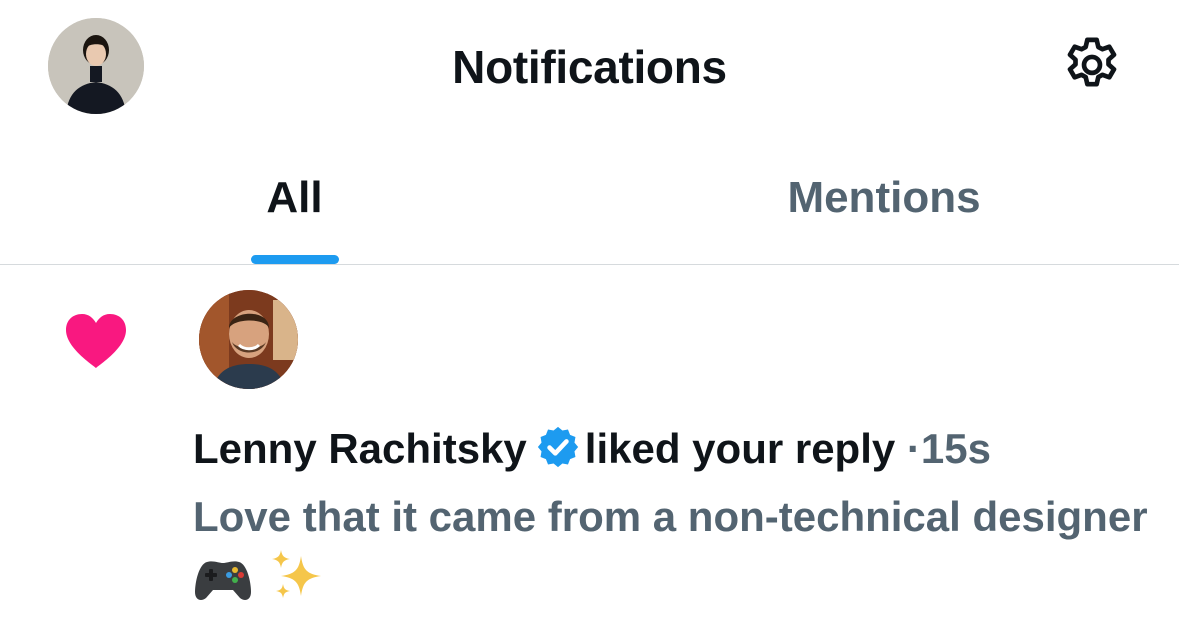 Image resolution: width=1179 pixels, height=632 pixels. Describe the element at coordinates (96, 341) in the screenshot. I see `heart-icon` at that location.